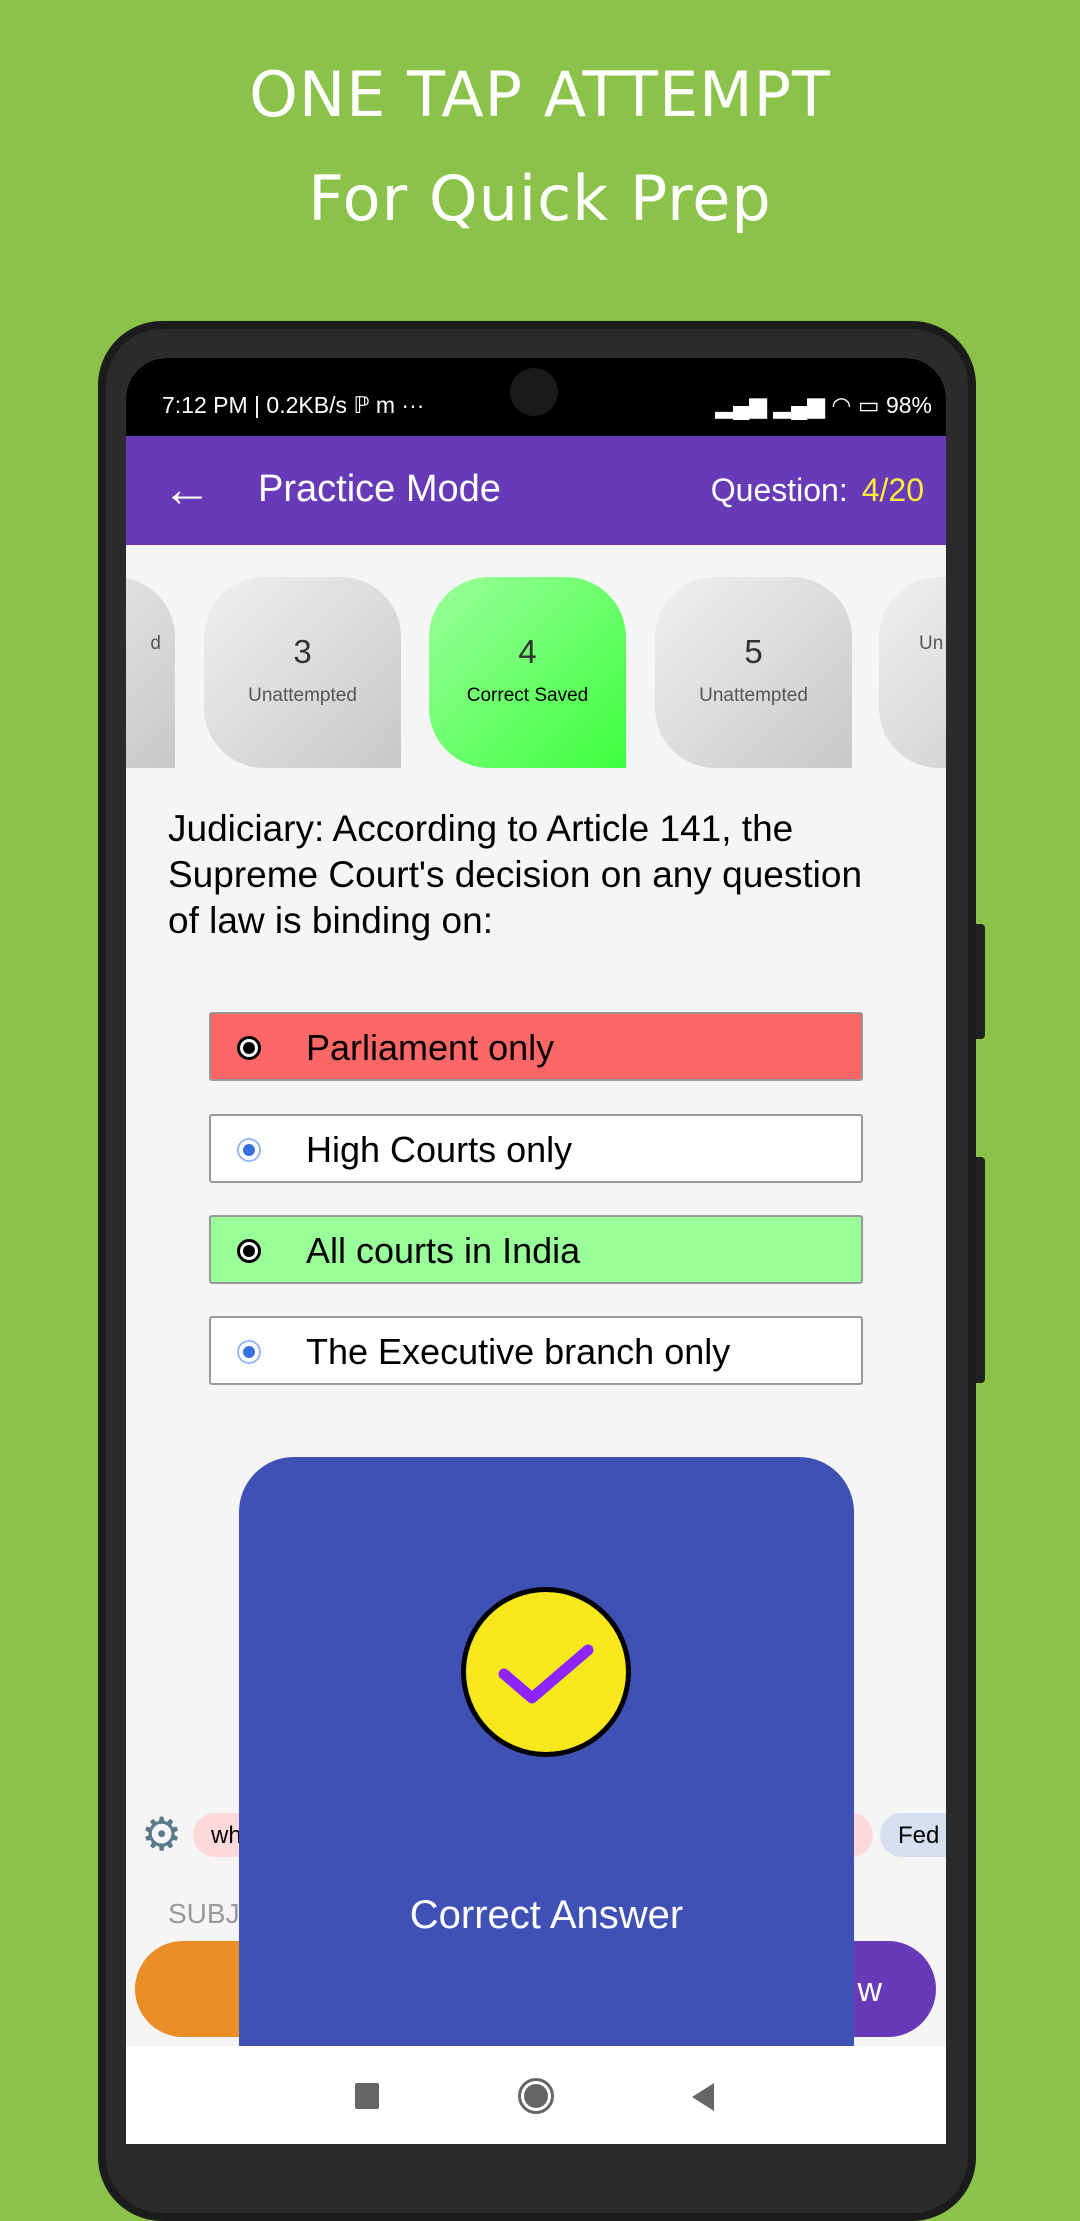 This screenshot has height=2221, width=1080. I want to click on check-icon, so click(546, 1672).